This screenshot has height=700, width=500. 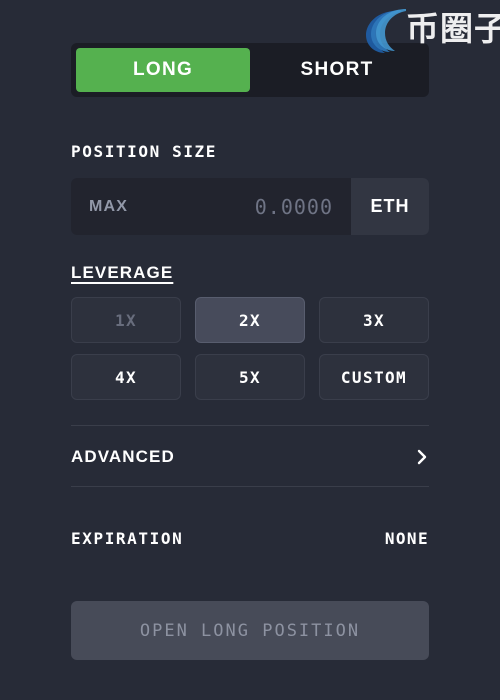 What do you see at coordinates (374, 377) in the screenshot?
I see `leverage-option-custom: CUSTOM` at bounding box center [374, 377].